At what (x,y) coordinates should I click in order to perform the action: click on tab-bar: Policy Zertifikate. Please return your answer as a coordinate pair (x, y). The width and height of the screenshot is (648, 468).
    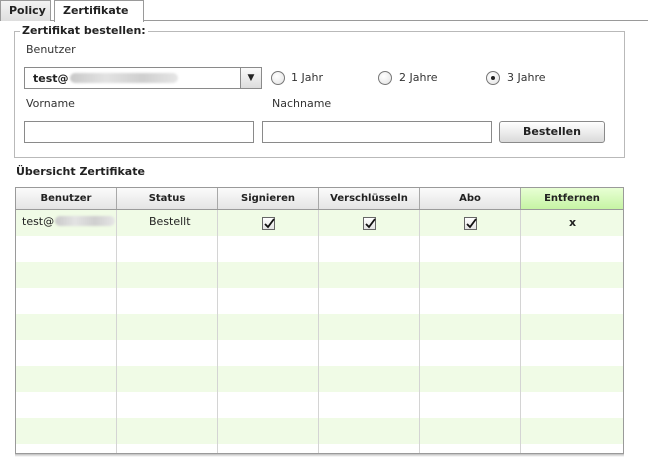
    Looking at the image, I should click on (324, 11).